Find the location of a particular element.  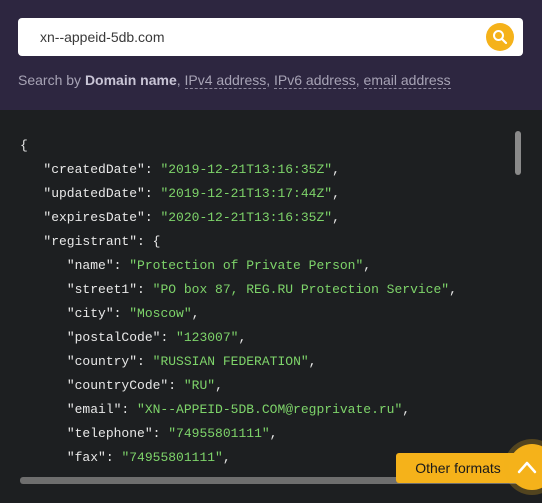

json-key: "name" is located at coordinates (90, 265).